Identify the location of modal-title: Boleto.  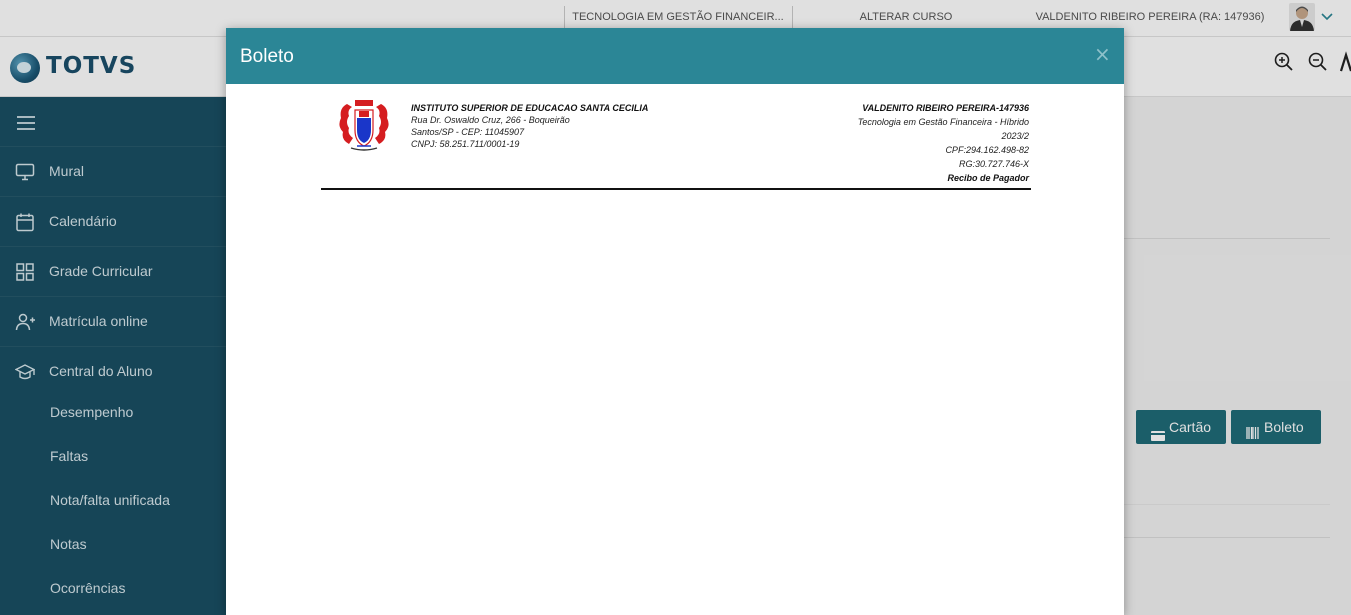
(267, 56).